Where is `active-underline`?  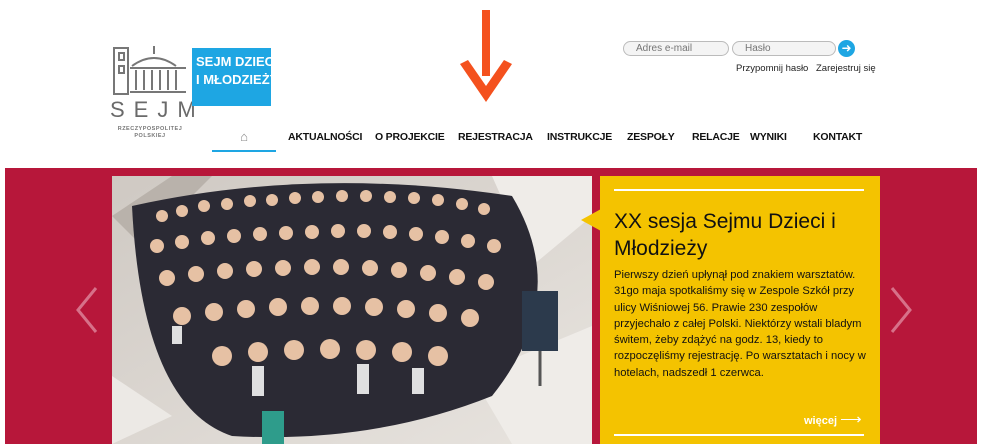 active-underline is located at coordinates (244, 151).